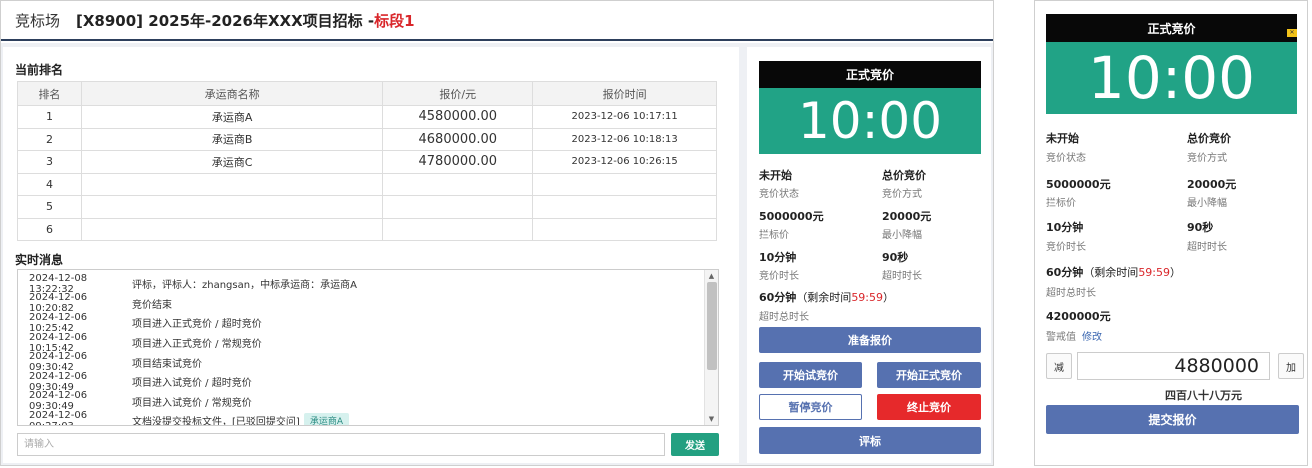 Image resolution: width=1312 pixels, height=468 pixels. Describe the element at coordinates (361, 401) in the screenshot. I see `list-item: 2024-12-06 09:30:49 项目进入试竞价 / 常规竞价` at that location.